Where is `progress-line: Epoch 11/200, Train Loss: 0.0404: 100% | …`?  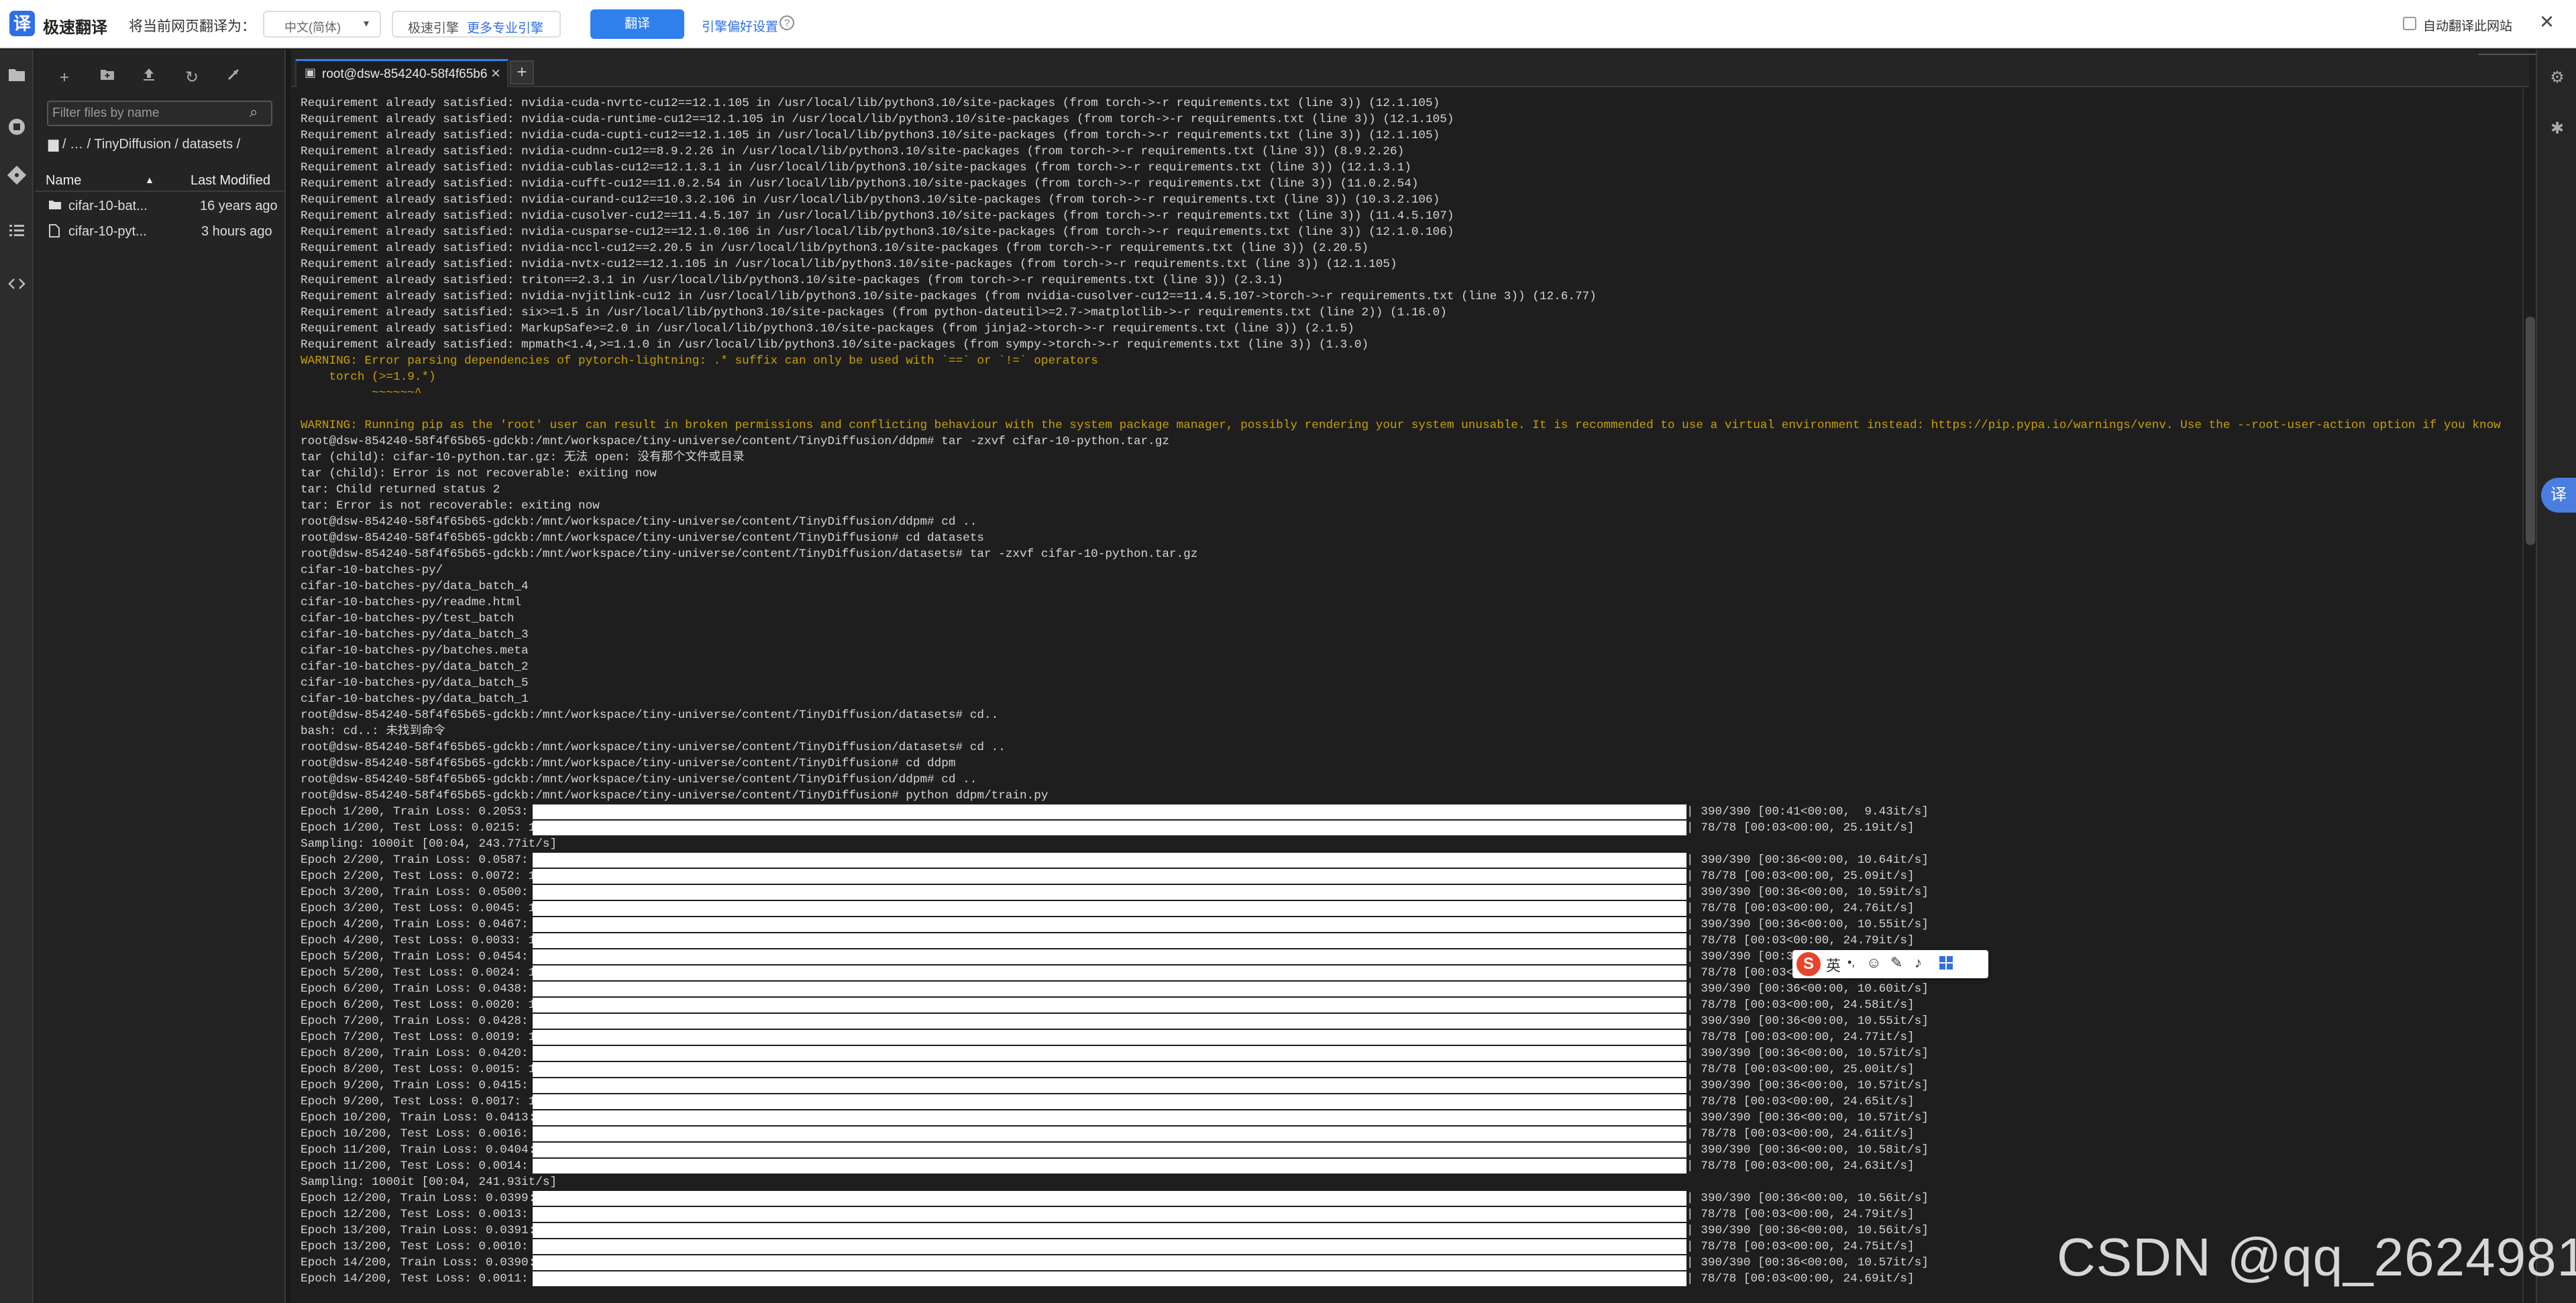 progress-line: Epoch 11/200, Train Loss: 0.0404: 100% | … is located at coordinates (1404, 1150).